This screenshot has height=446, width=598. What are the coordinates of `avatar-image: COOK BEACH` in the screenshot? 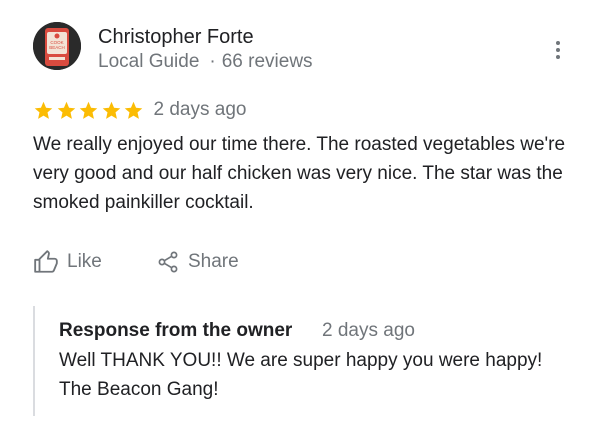 It's located at (57, 46).